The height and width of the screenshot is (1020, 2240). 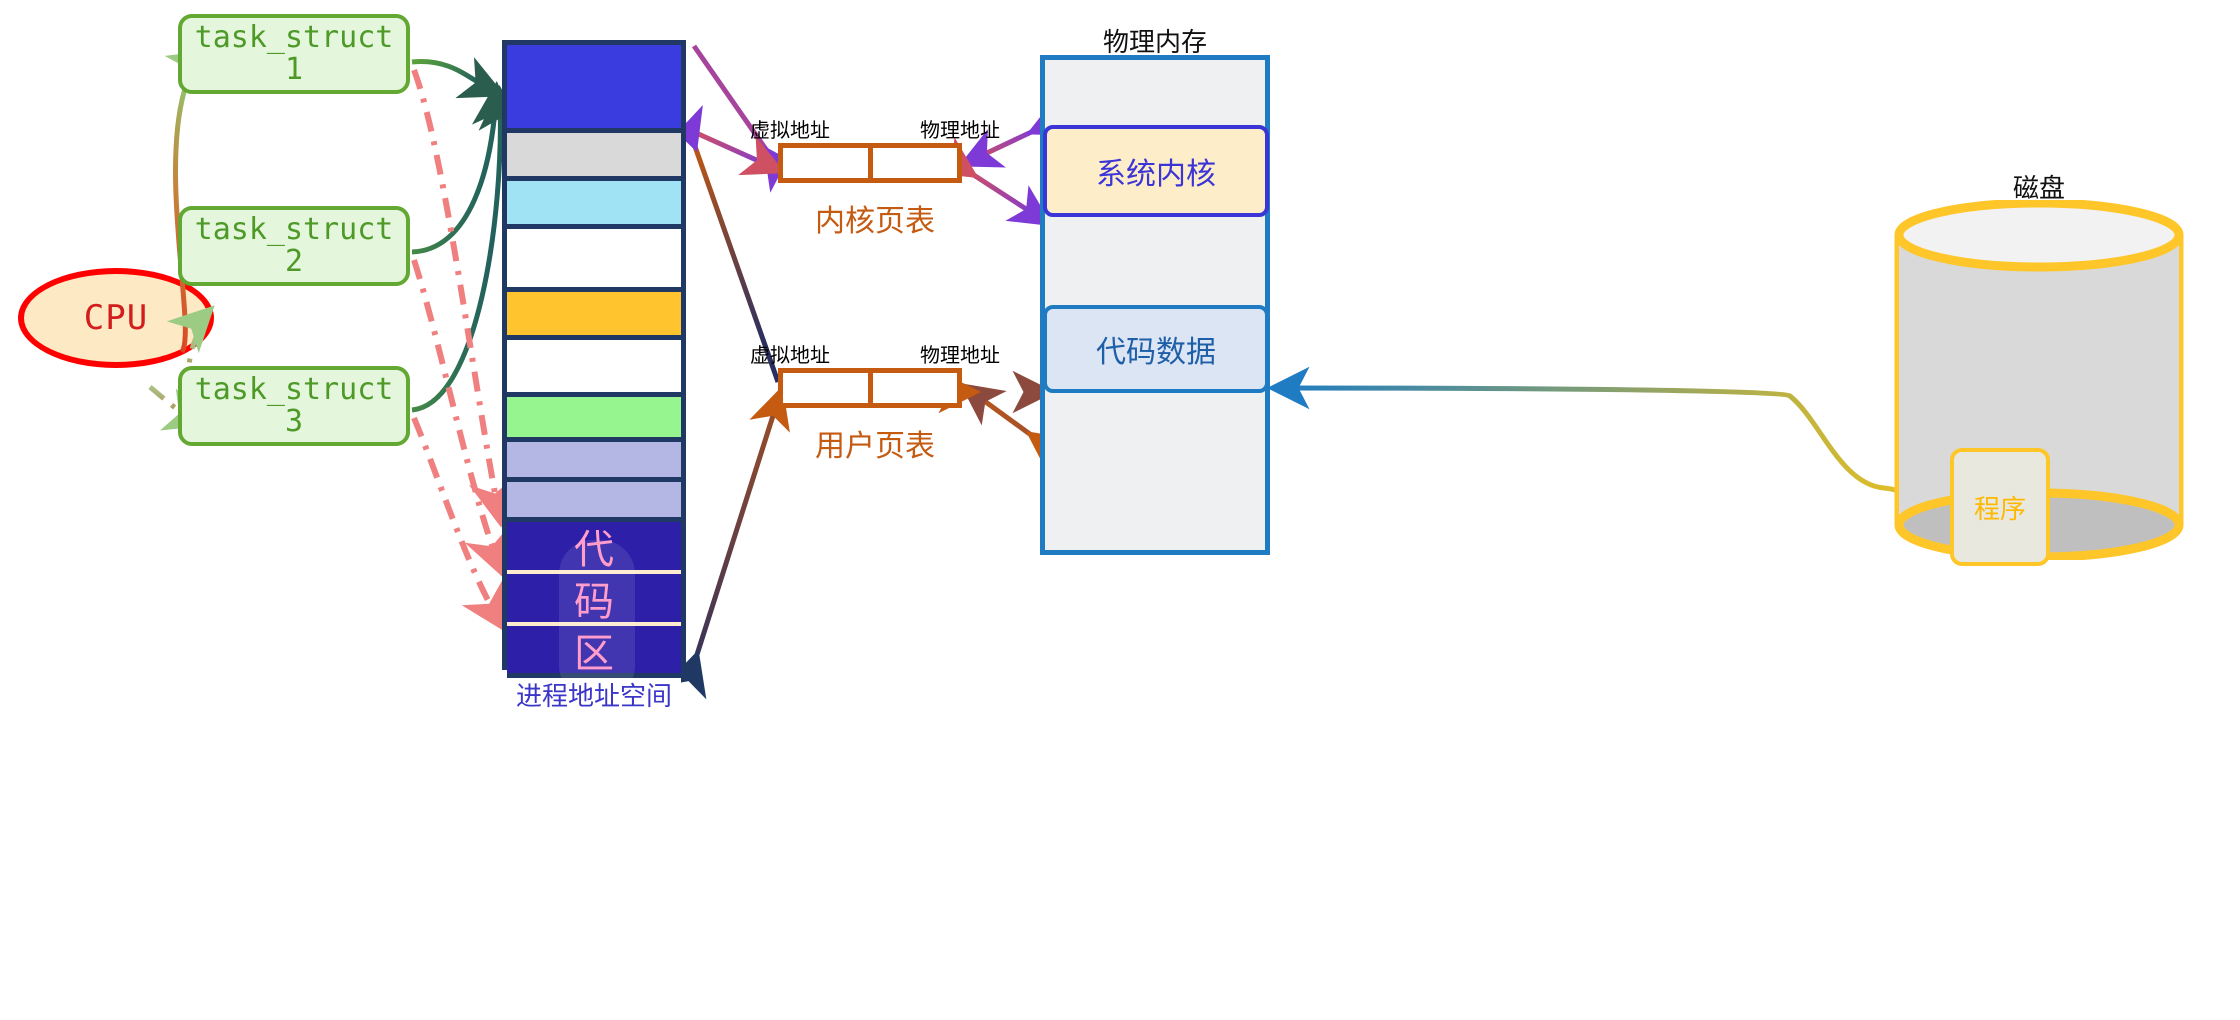 I want to click on address-space-segment-orange-region, so click(x=594, y=316).